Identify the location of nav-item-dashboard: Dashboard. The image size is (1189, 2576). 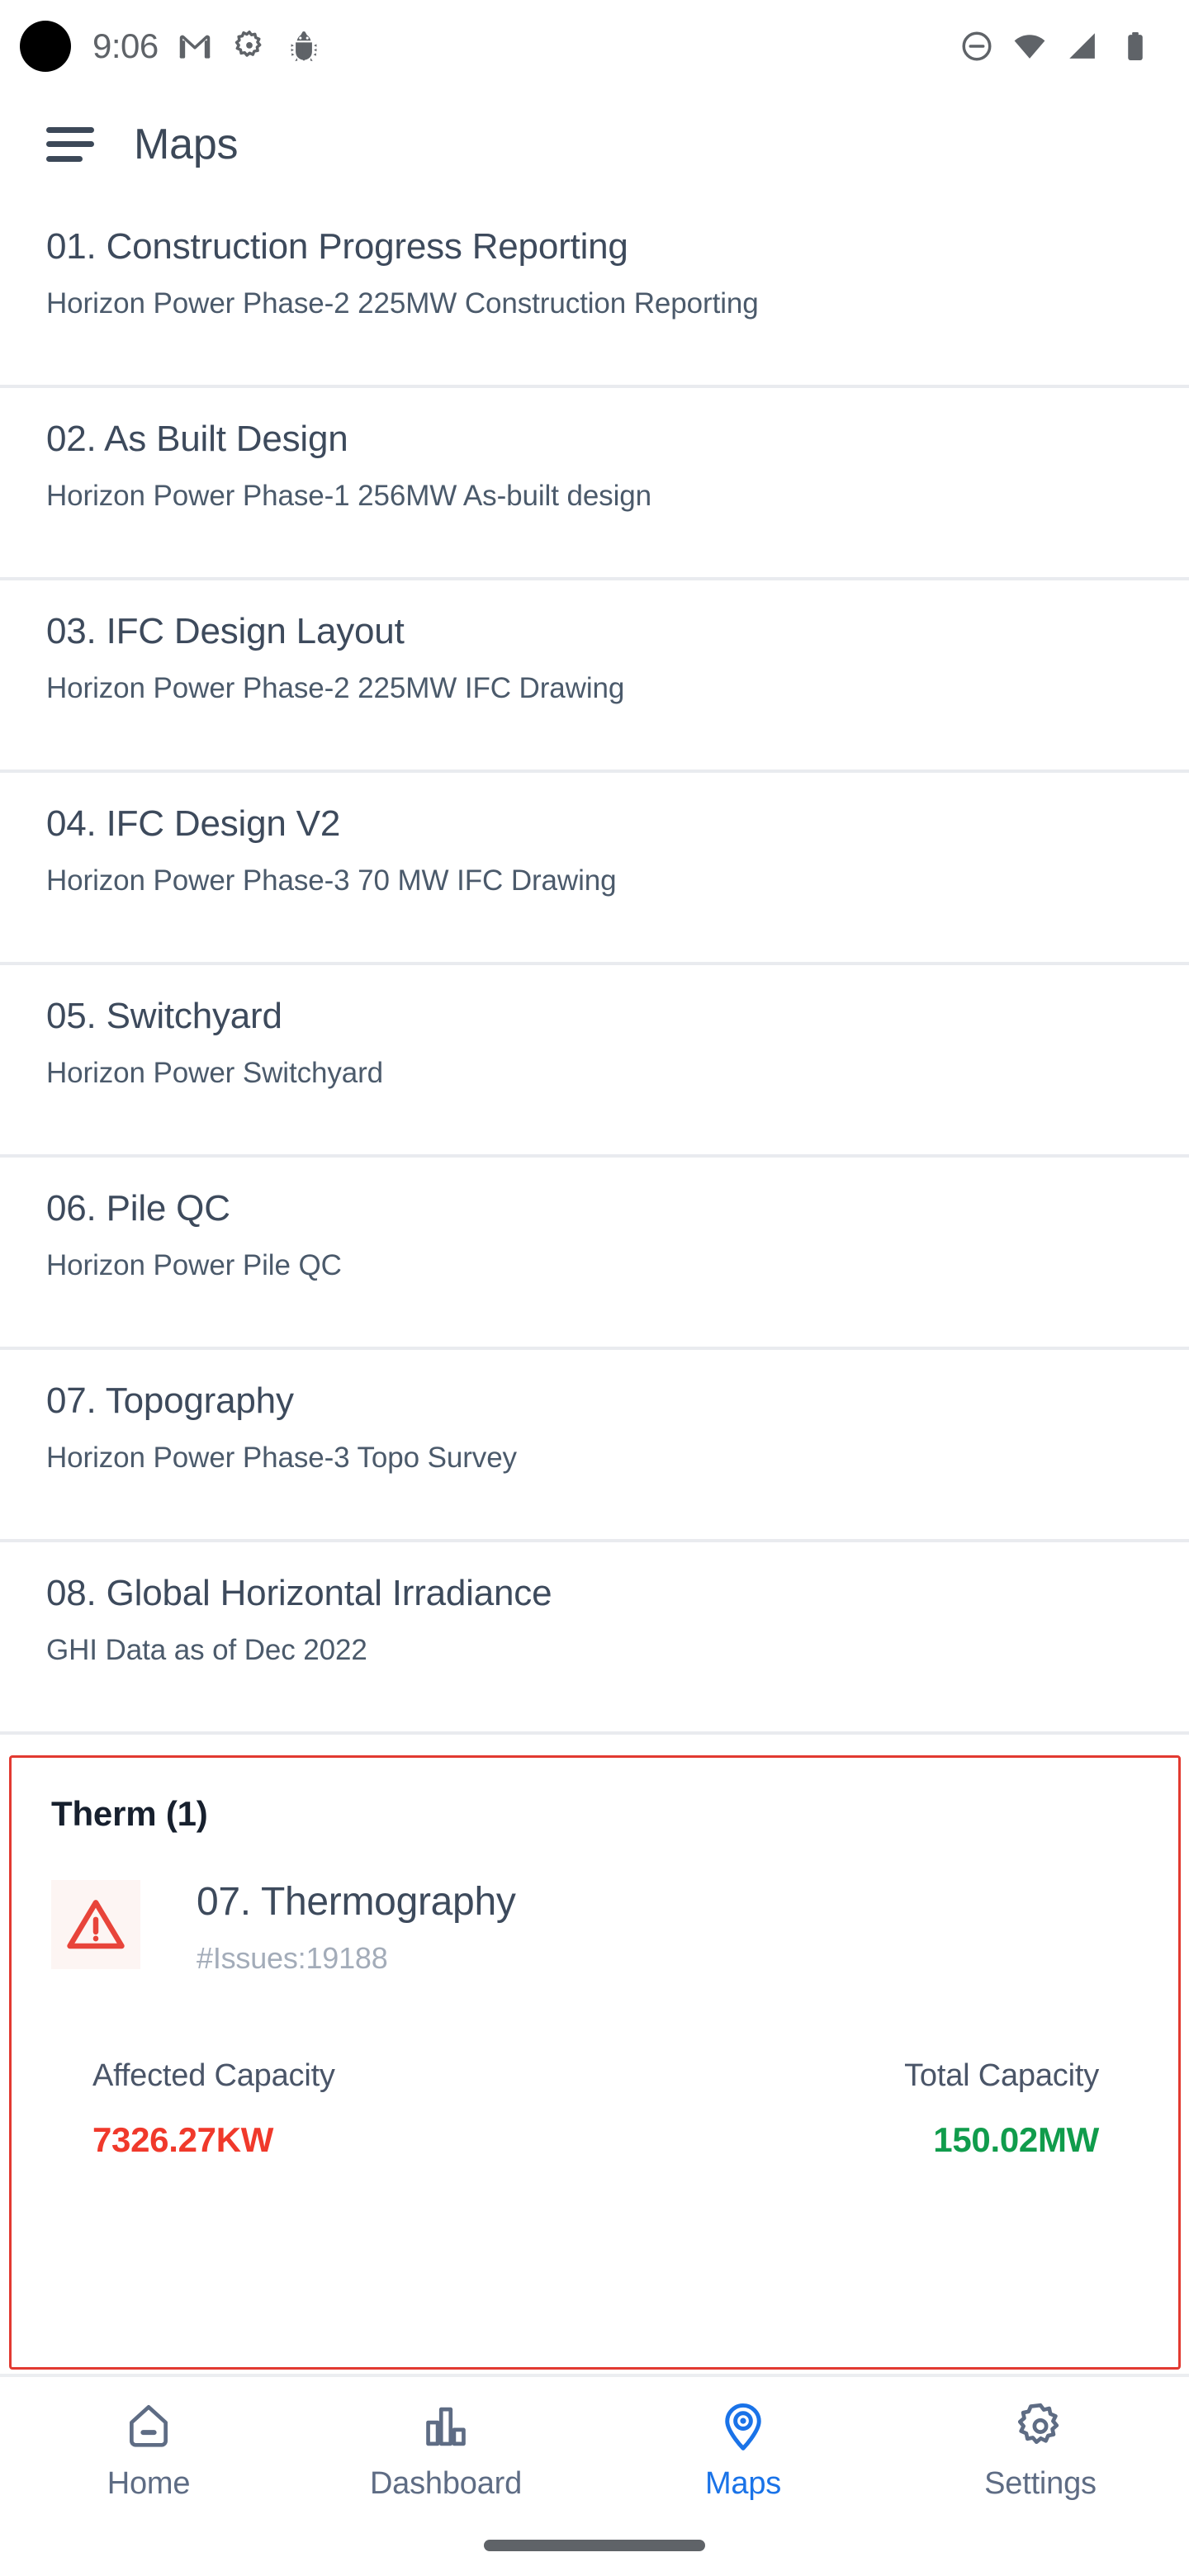
(445, 2446).